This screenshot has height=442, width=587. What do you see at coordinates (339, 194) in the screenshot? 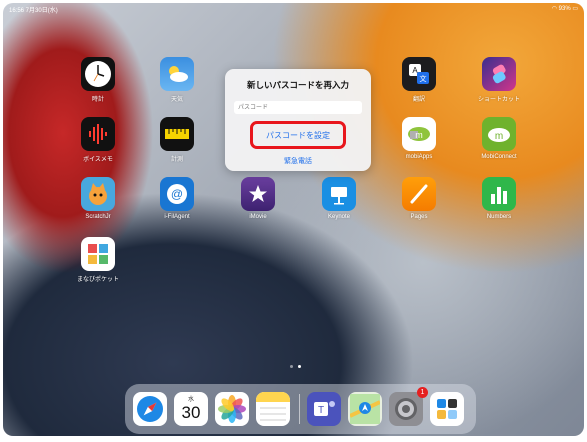
I see `keynote-icon` at bounding box center [339, 194].